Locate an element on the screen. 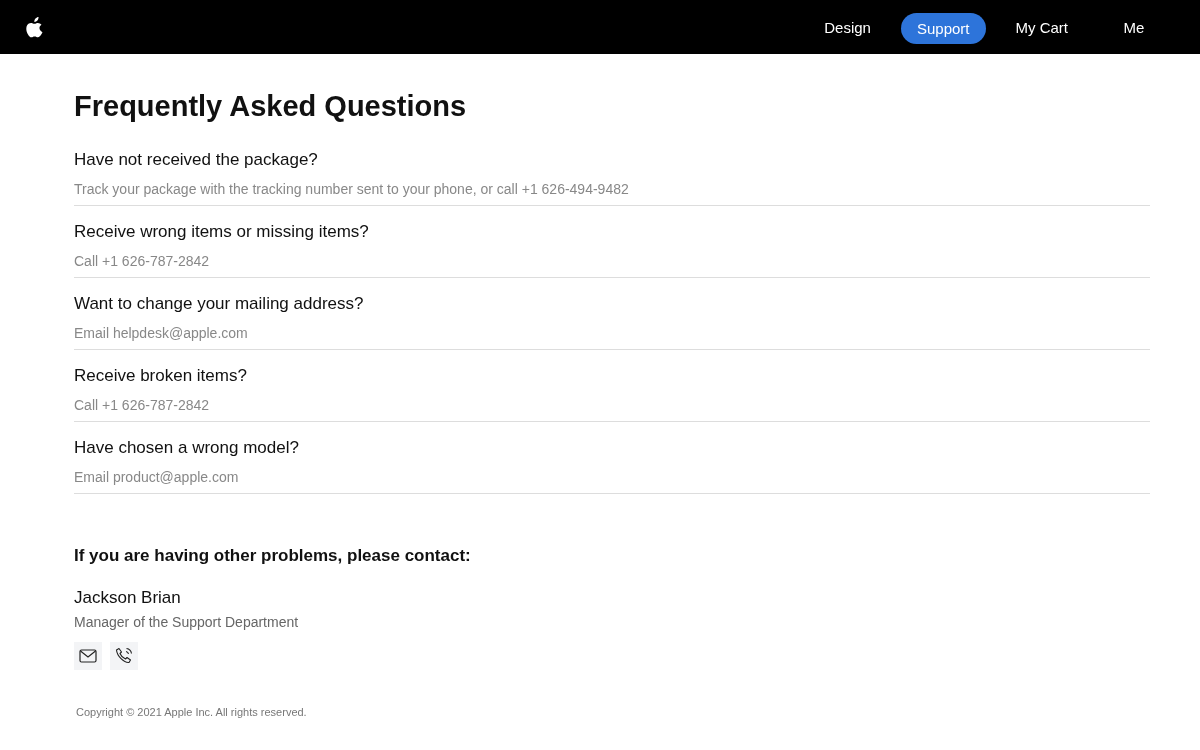 This screenshot has width=1200, height=750. contact-name: Jackson Brian is located at coordinates (128, 598).